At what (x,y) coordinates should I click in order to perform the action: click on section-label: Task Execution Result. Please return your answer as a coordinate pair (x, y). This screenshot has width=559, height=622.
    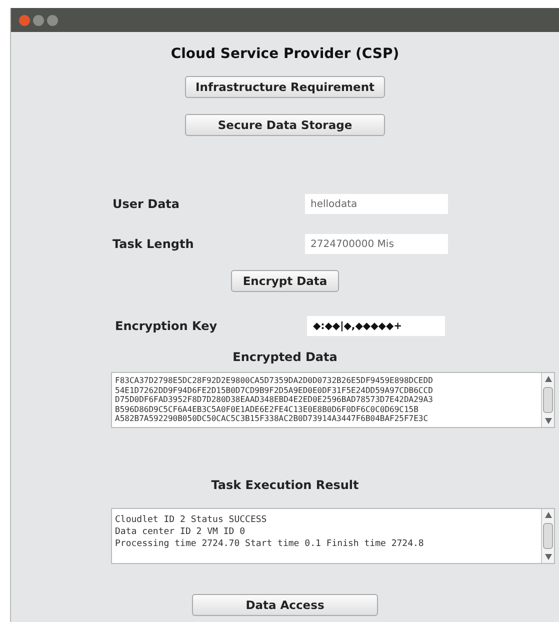
    Looking at the image, I should click on (285, 485).